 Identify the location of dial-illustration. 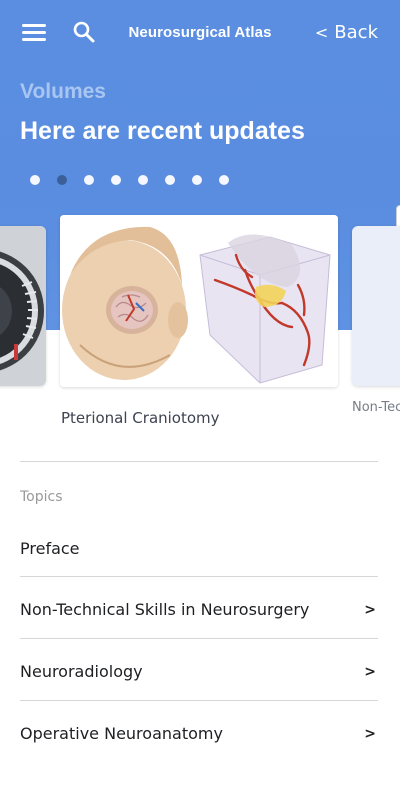
(23, 306).